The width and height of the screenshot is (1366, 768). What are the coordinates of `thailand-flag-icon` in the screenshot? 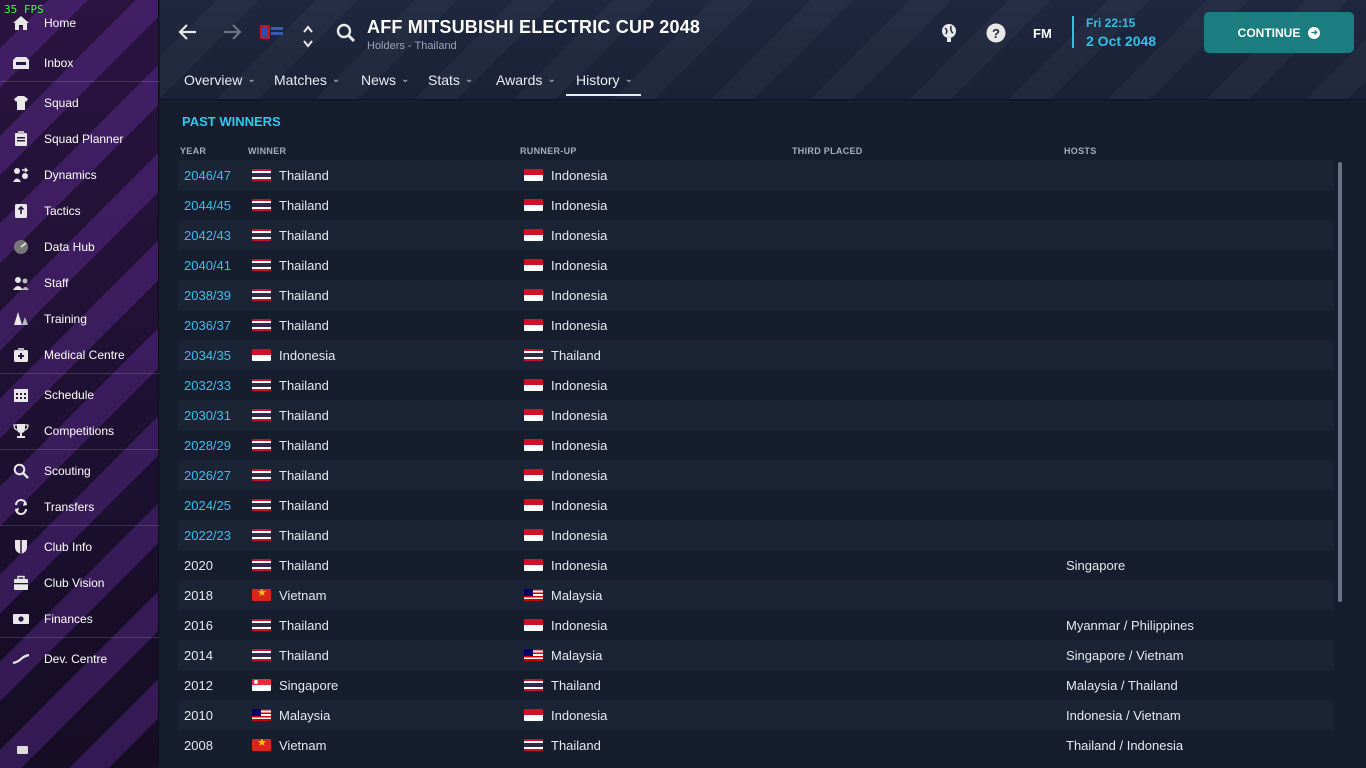 It's located at (261, 475).